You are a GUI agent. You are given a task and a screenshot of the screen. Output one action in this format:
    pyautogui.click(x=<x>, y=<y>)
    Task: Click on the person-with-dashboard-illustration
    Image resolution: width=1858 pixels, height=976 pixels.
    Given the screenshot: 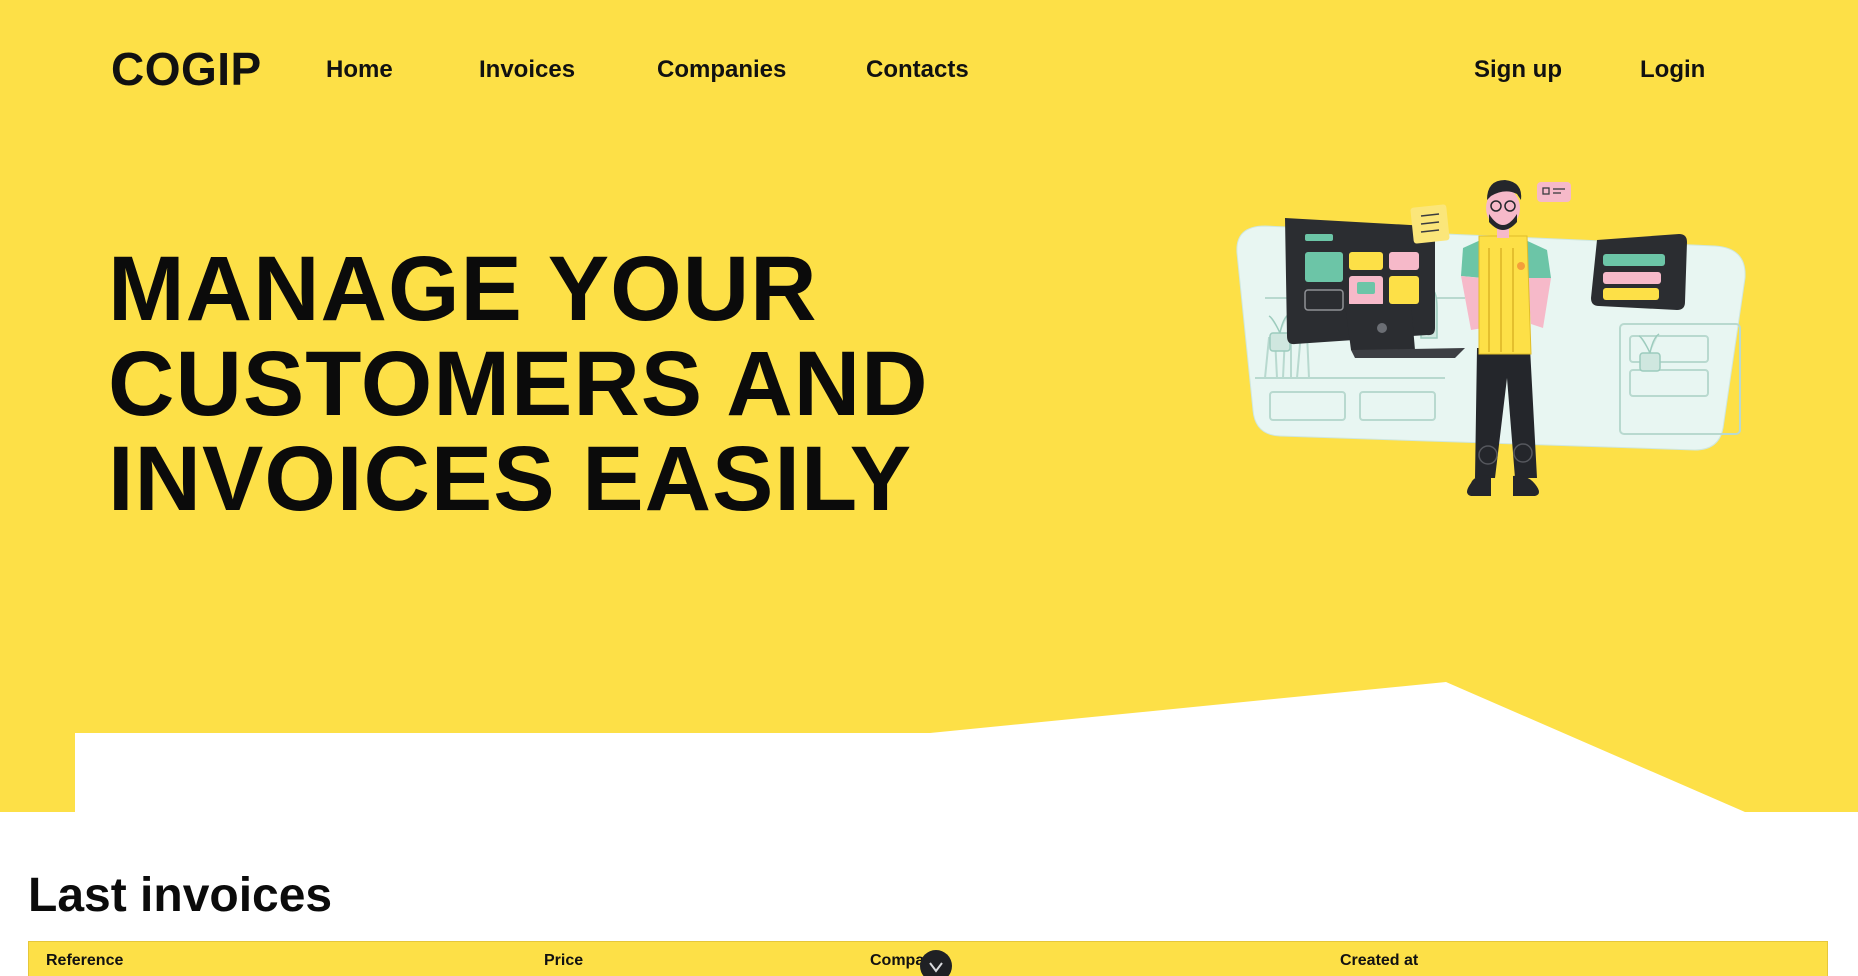 What is the action you would take?
    pyautogui.click(x=1491, y=338)
    